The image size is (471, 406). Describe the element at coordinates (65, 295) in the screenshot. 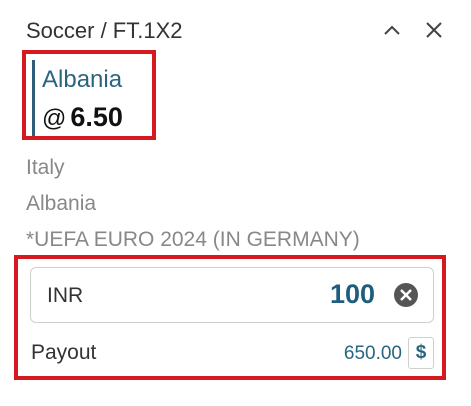

I see `stake-currency: INR` at that location.